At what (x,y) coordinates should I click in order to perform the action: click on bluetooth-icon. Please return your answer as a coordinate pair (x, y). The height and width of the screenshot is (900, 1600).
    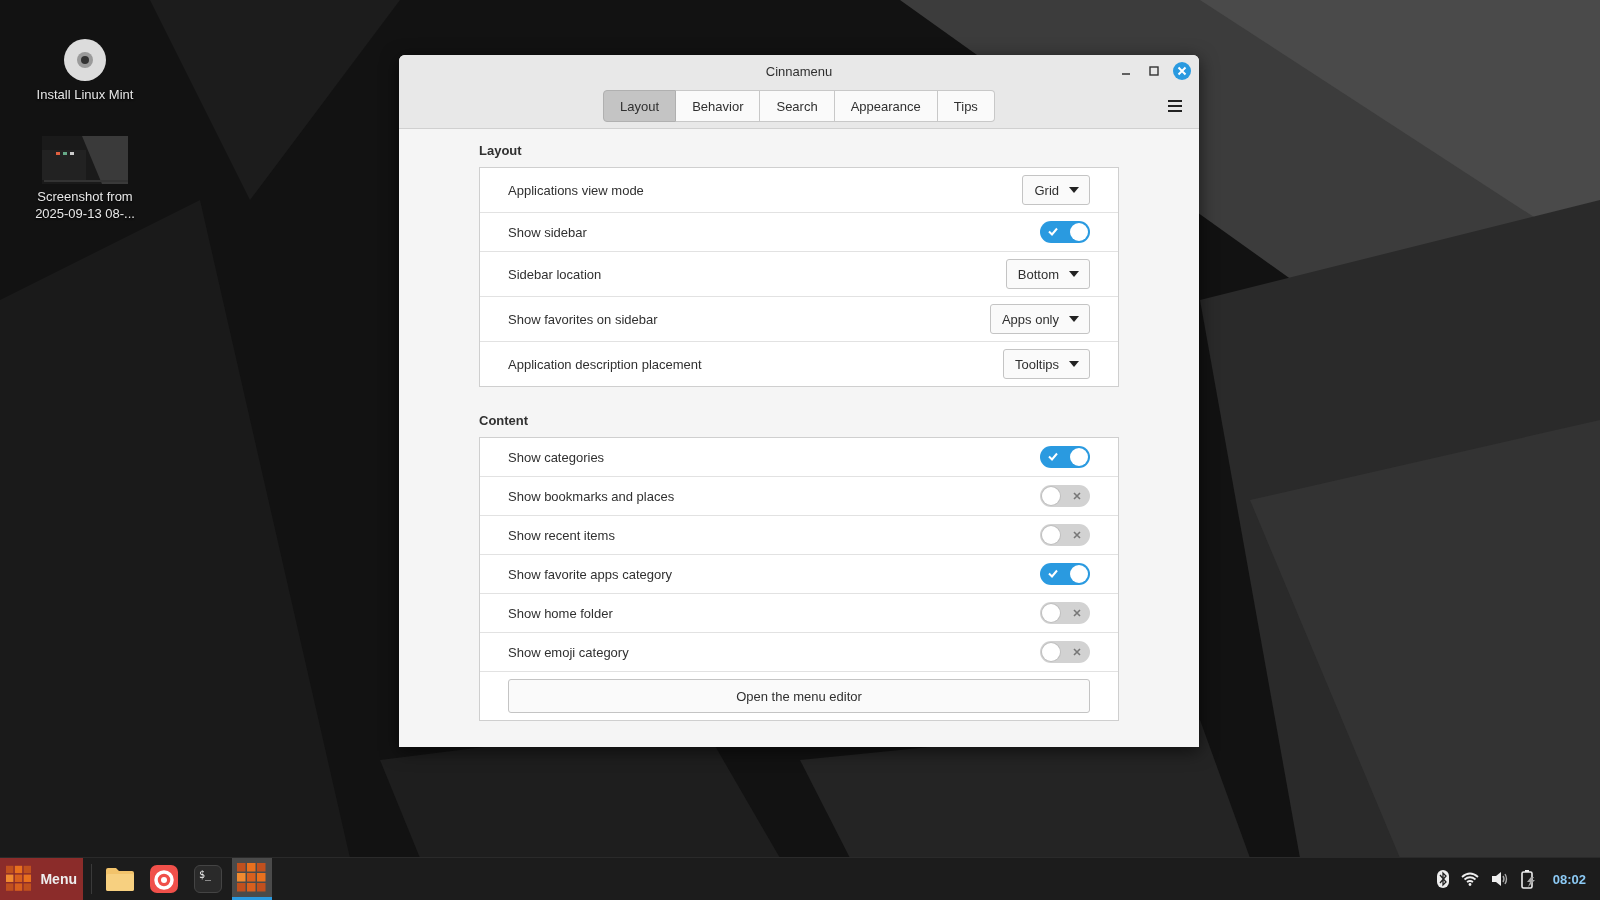
    Looking at the image, I should click on (1442, 879).